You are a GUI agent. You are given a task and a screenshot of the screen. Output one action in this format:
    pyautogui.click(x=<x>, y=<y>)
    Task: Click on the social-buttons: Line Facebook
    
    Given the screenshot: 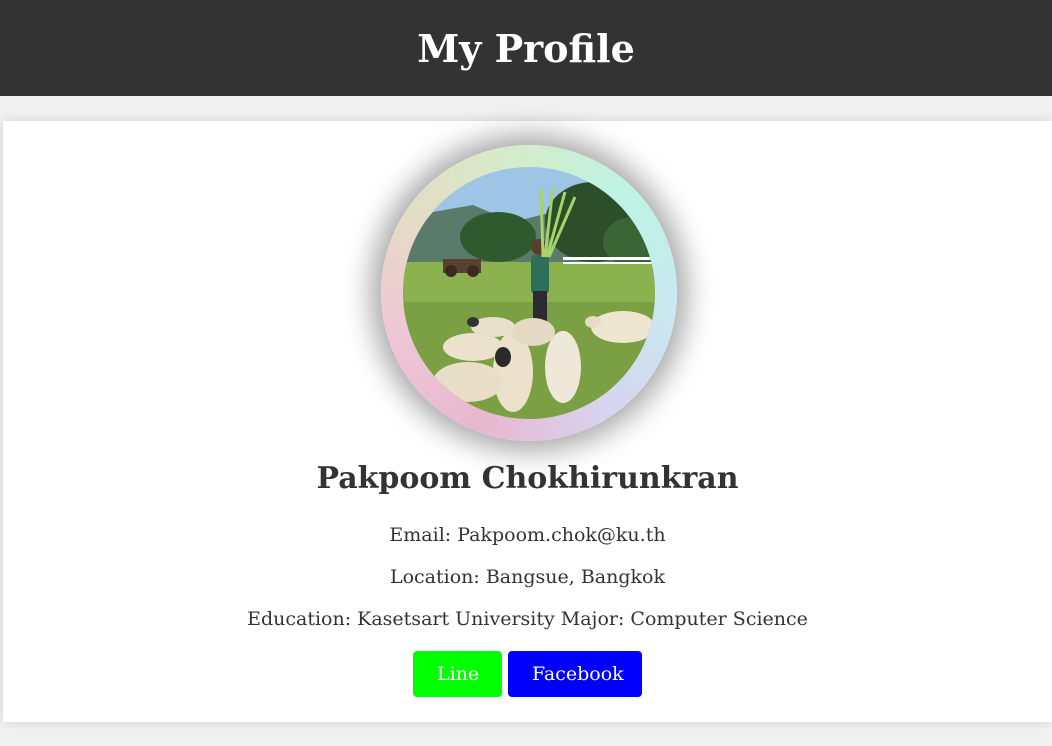 What is the action you would take?
    pyautogui.click(x=527, y=674)
    